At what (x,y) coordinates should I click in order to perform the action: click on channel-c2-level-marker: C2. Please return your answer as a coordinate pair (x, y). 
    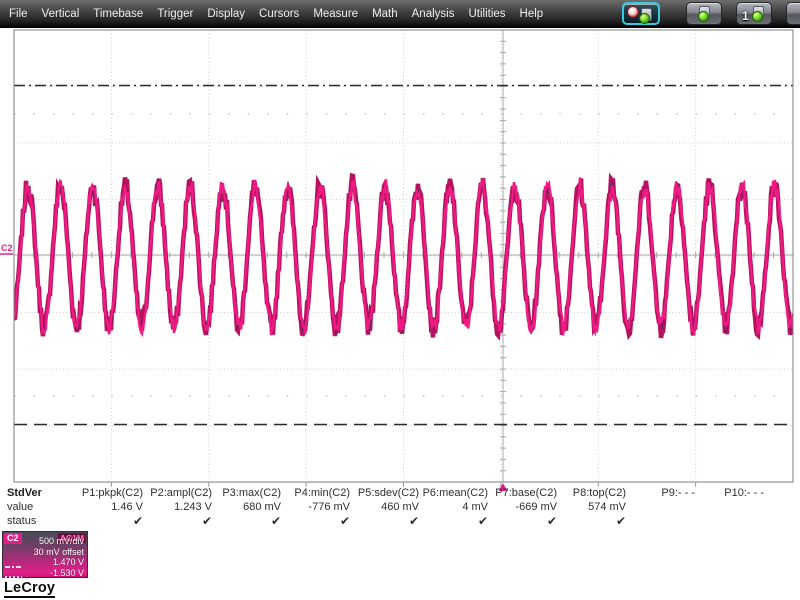
    Looking at the image, I should click on (7, 248).